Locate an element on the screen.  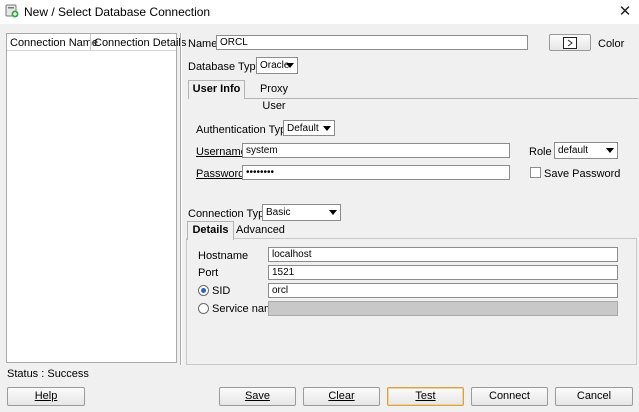
connection-type-select: Basic is located at coordinates (301, 212).